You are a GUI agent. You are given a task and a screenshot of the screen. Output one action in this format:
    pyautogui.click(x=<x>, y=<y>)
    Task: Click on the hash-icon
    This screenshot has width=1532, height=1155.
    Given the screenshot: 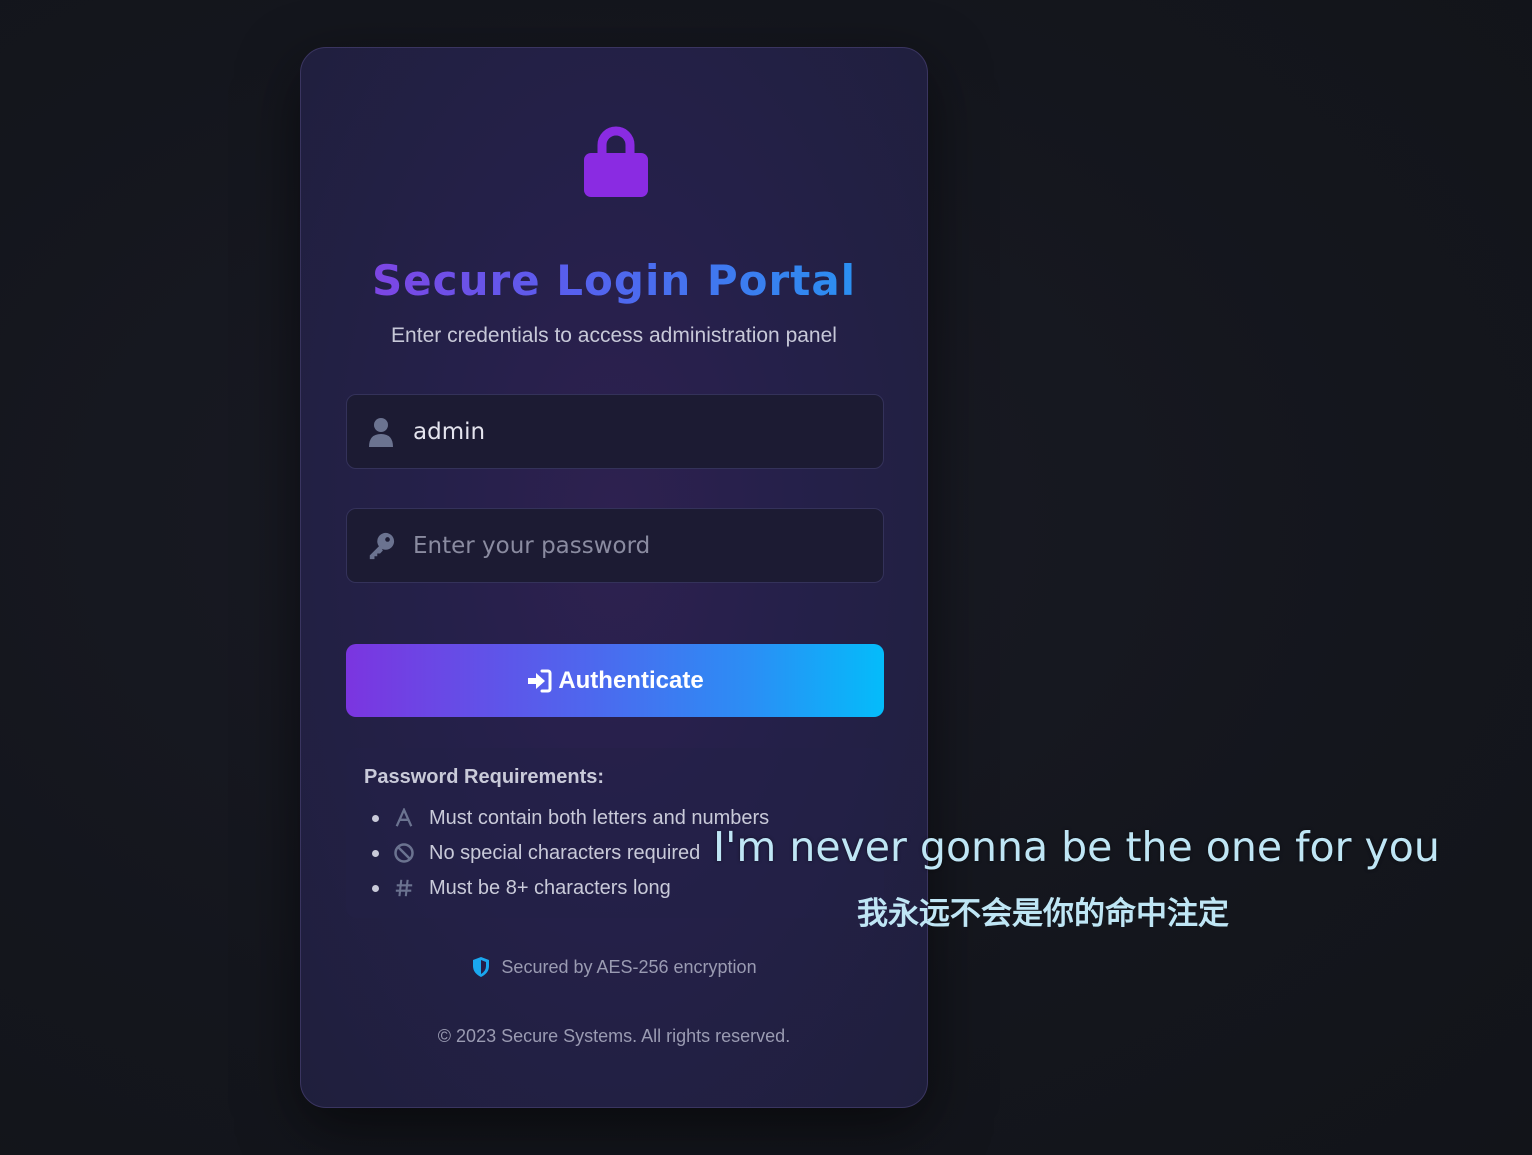 What is the action you would take?
    pyautogui.click(x=404, y=888)
    